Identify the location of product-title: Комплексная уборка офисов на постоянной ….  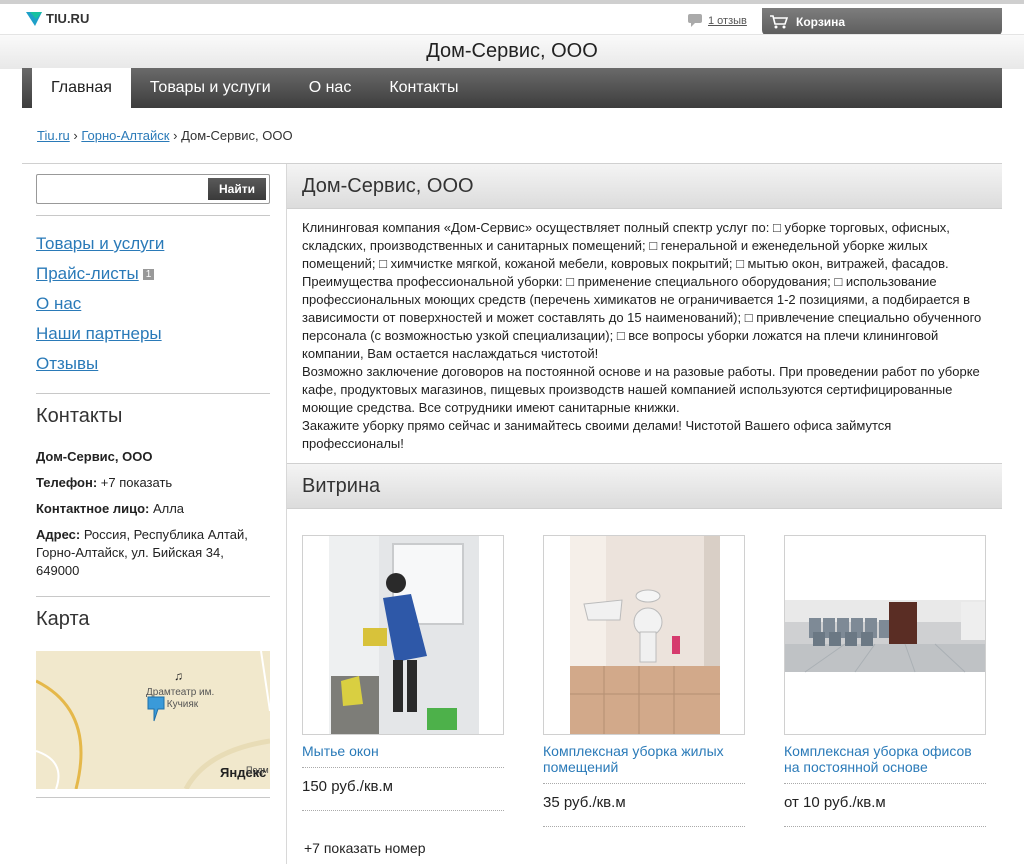
(885, 759).